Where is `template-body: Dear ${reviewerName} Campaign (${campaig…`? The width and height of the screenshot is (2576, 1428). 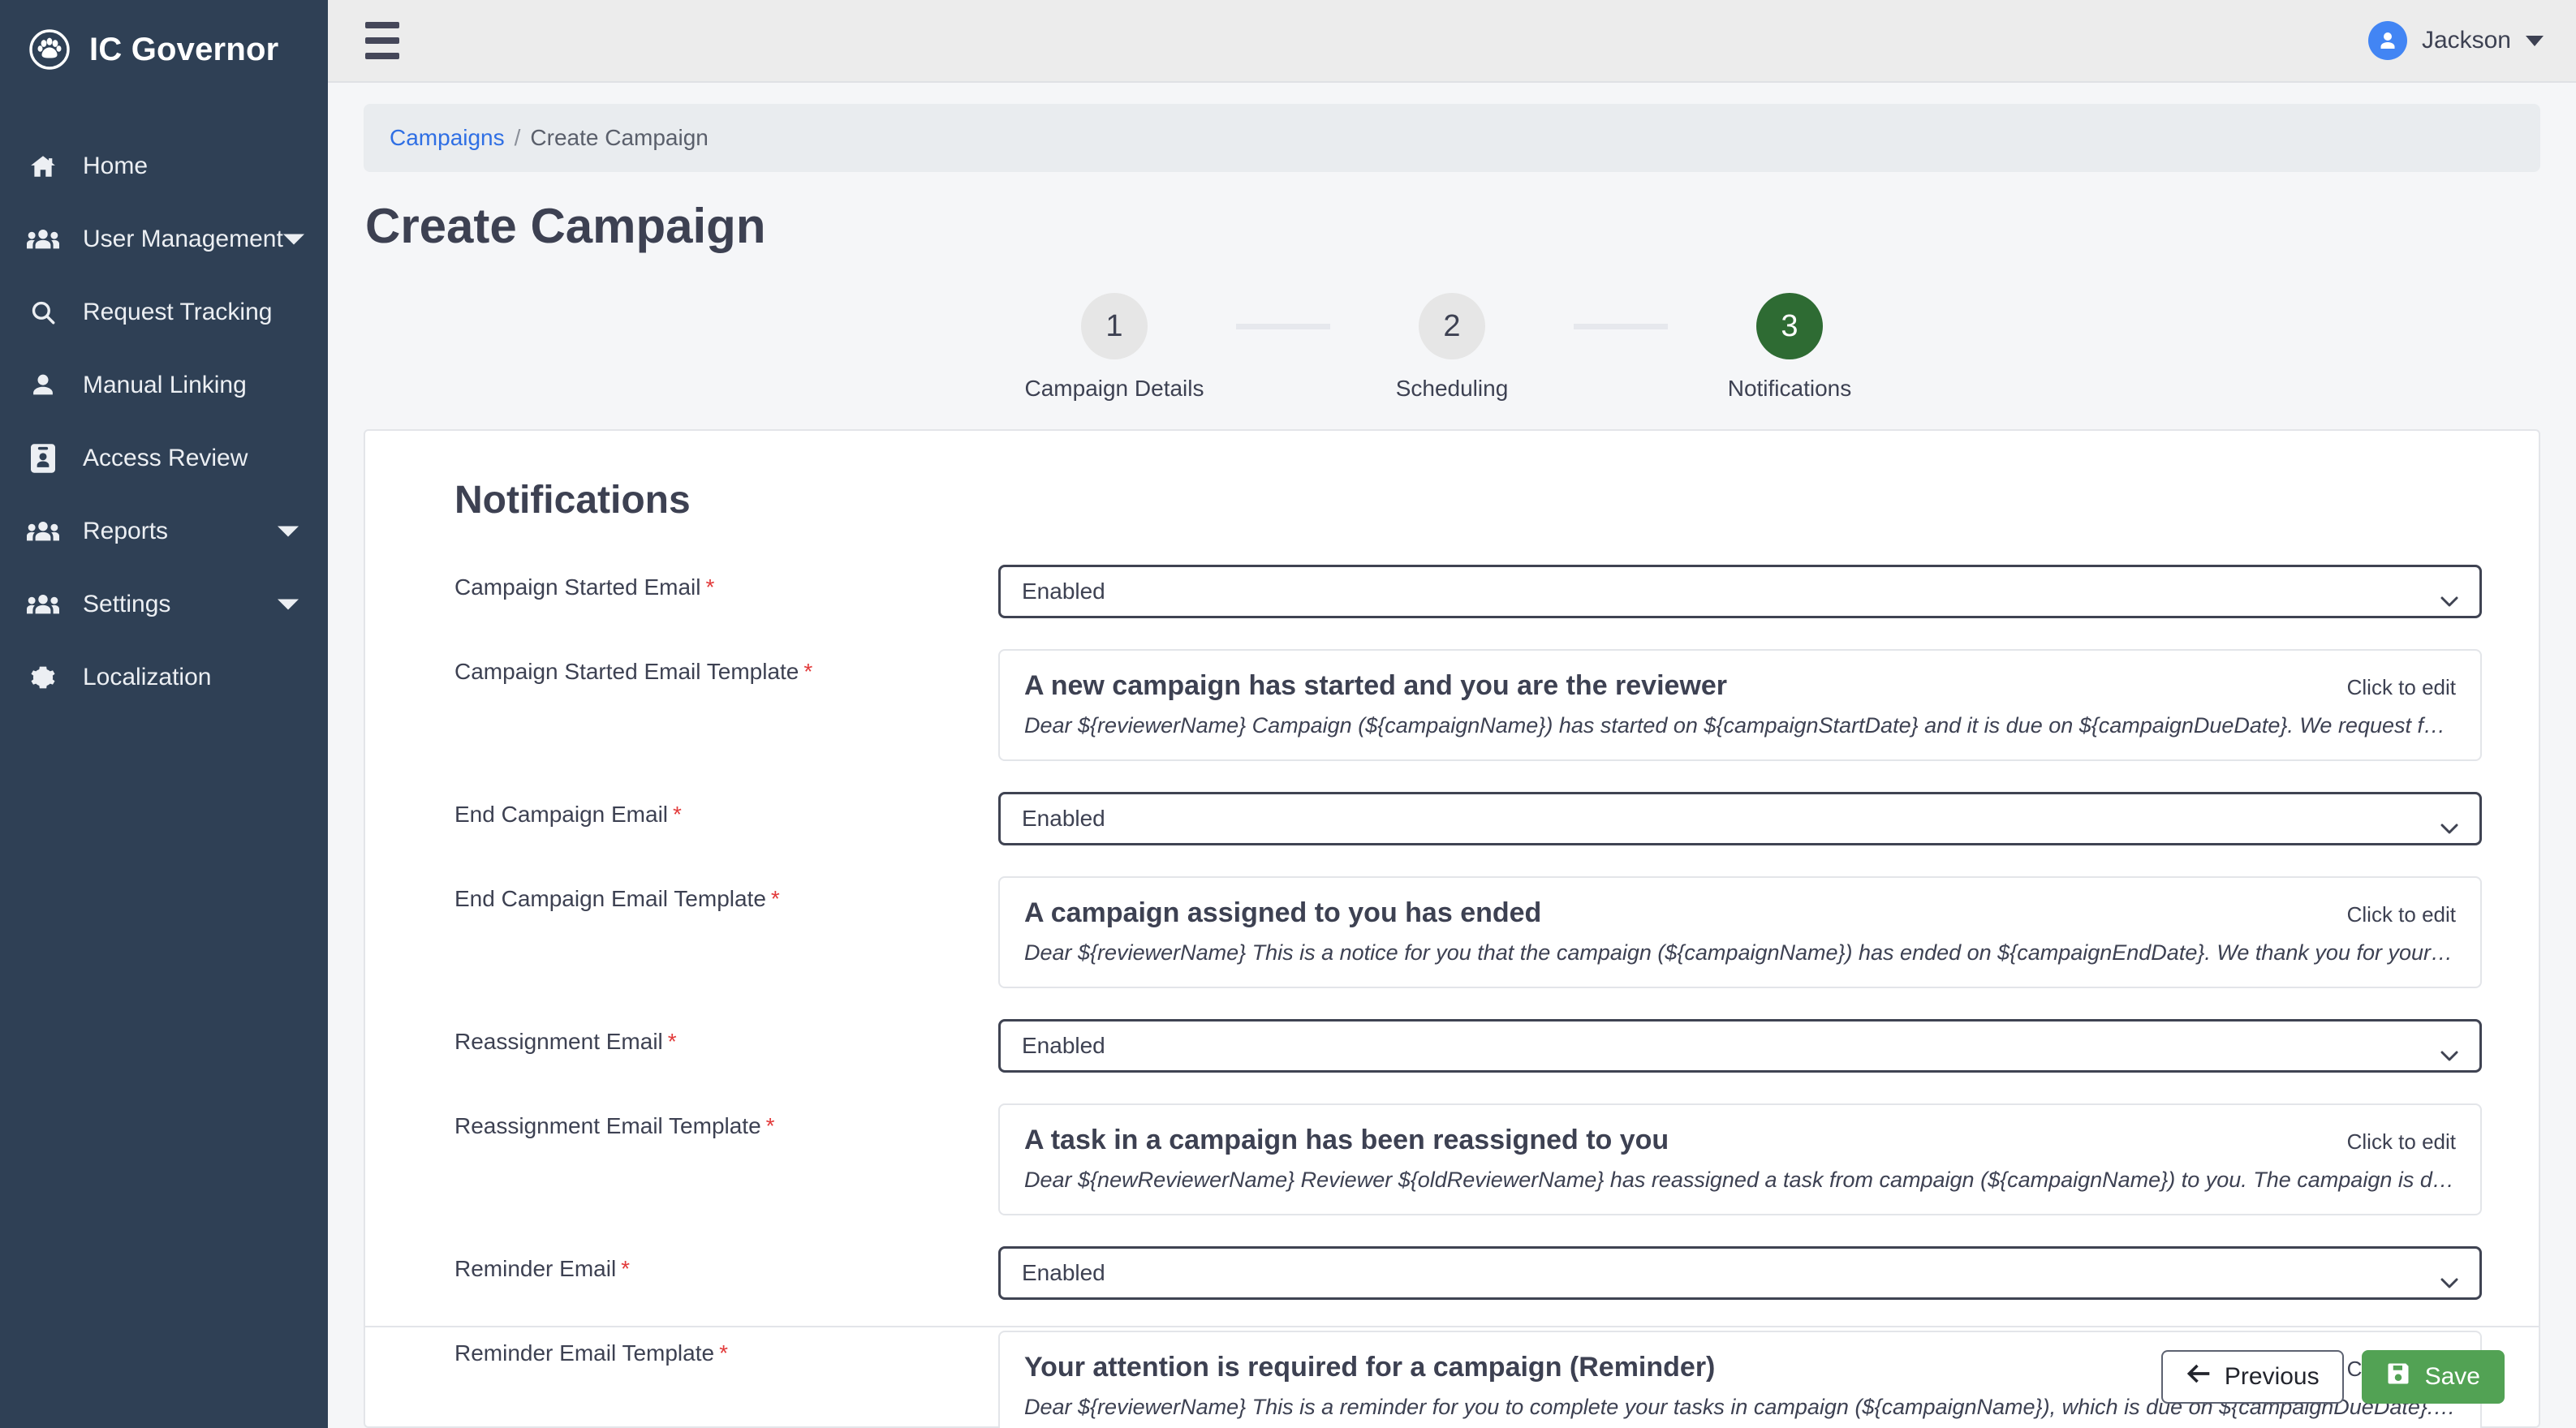
template-body: Dear ${reviewerName} Campaign (${campaig… is located at coordinates (1740, 725).